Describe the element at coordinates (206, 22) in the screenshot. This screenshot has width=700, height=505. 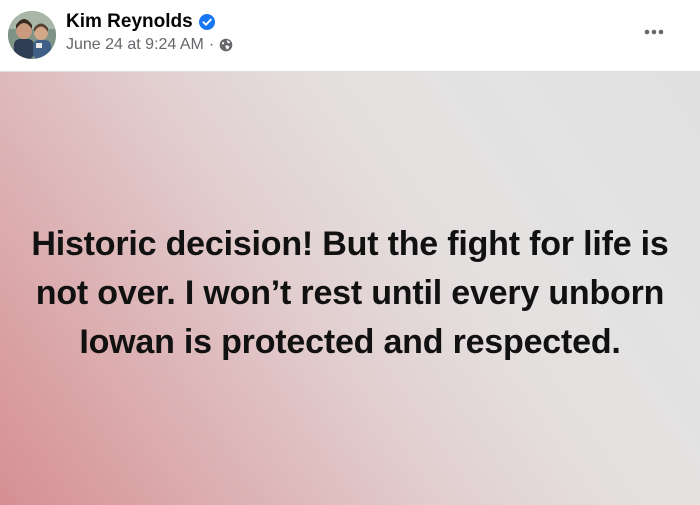
I see `verified-badge-icon` at that location.